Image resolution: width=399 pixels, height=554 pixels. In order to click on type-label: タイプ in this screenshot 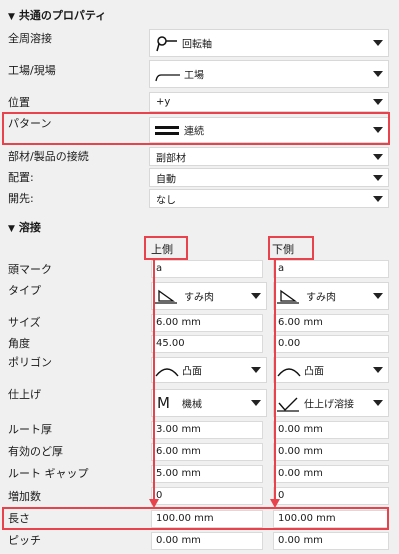, I will do `click(24, 290)`.